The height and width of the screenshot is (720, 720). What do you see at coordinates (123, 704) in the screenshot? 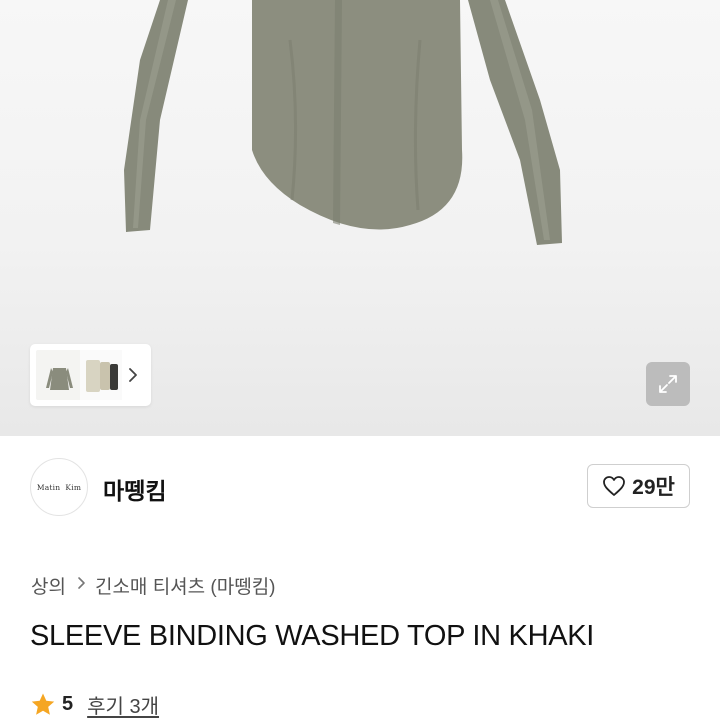
I see `reviews-link: 후기 3개` at bounding box center [123, 704].